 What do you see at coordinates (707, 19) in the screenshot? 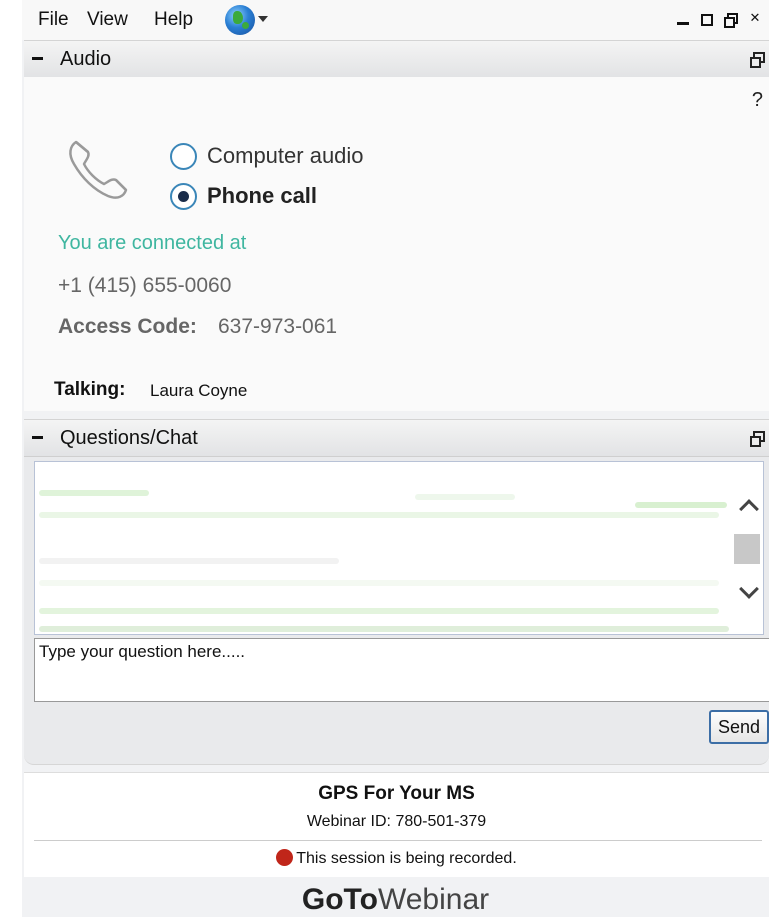
I see `maximize-icon` at bounding box center [707, 19].